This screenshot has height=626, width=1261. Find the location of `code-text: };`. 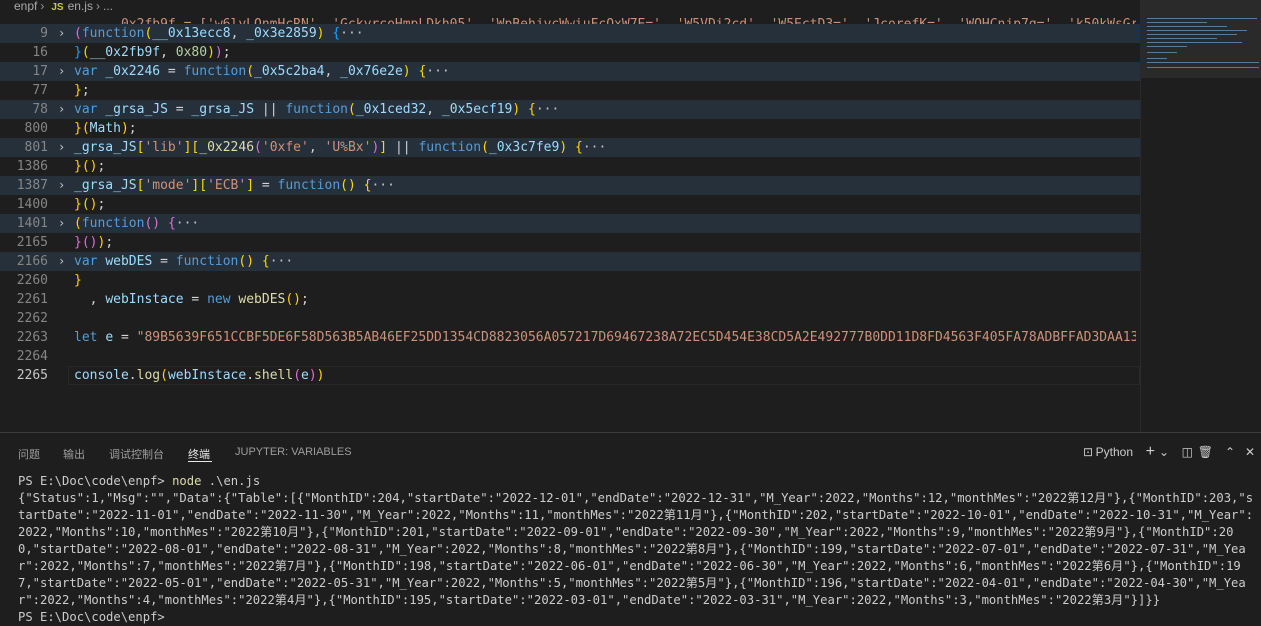

code-text: }; is located at coordinates (605, 90).